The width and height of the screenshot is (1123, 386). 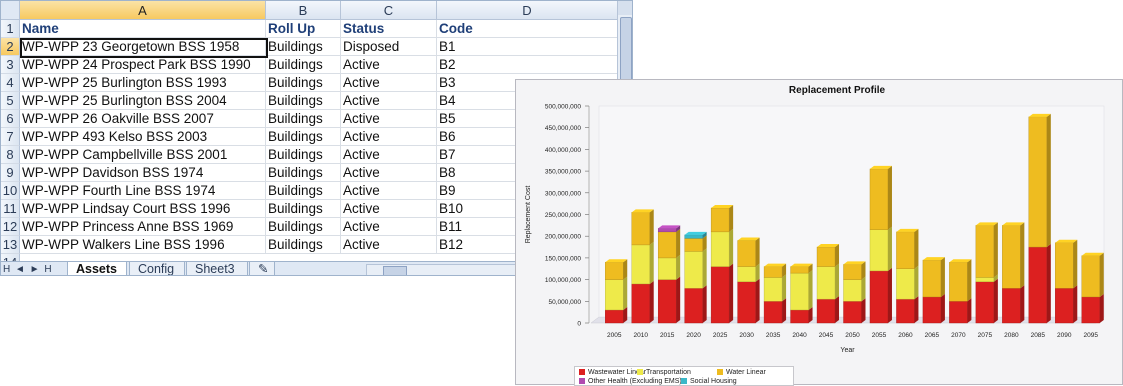 What do you see at coordinates (10, 137) in the screenshot?
I see `row-header: 7` at bounding box center [10, 137].